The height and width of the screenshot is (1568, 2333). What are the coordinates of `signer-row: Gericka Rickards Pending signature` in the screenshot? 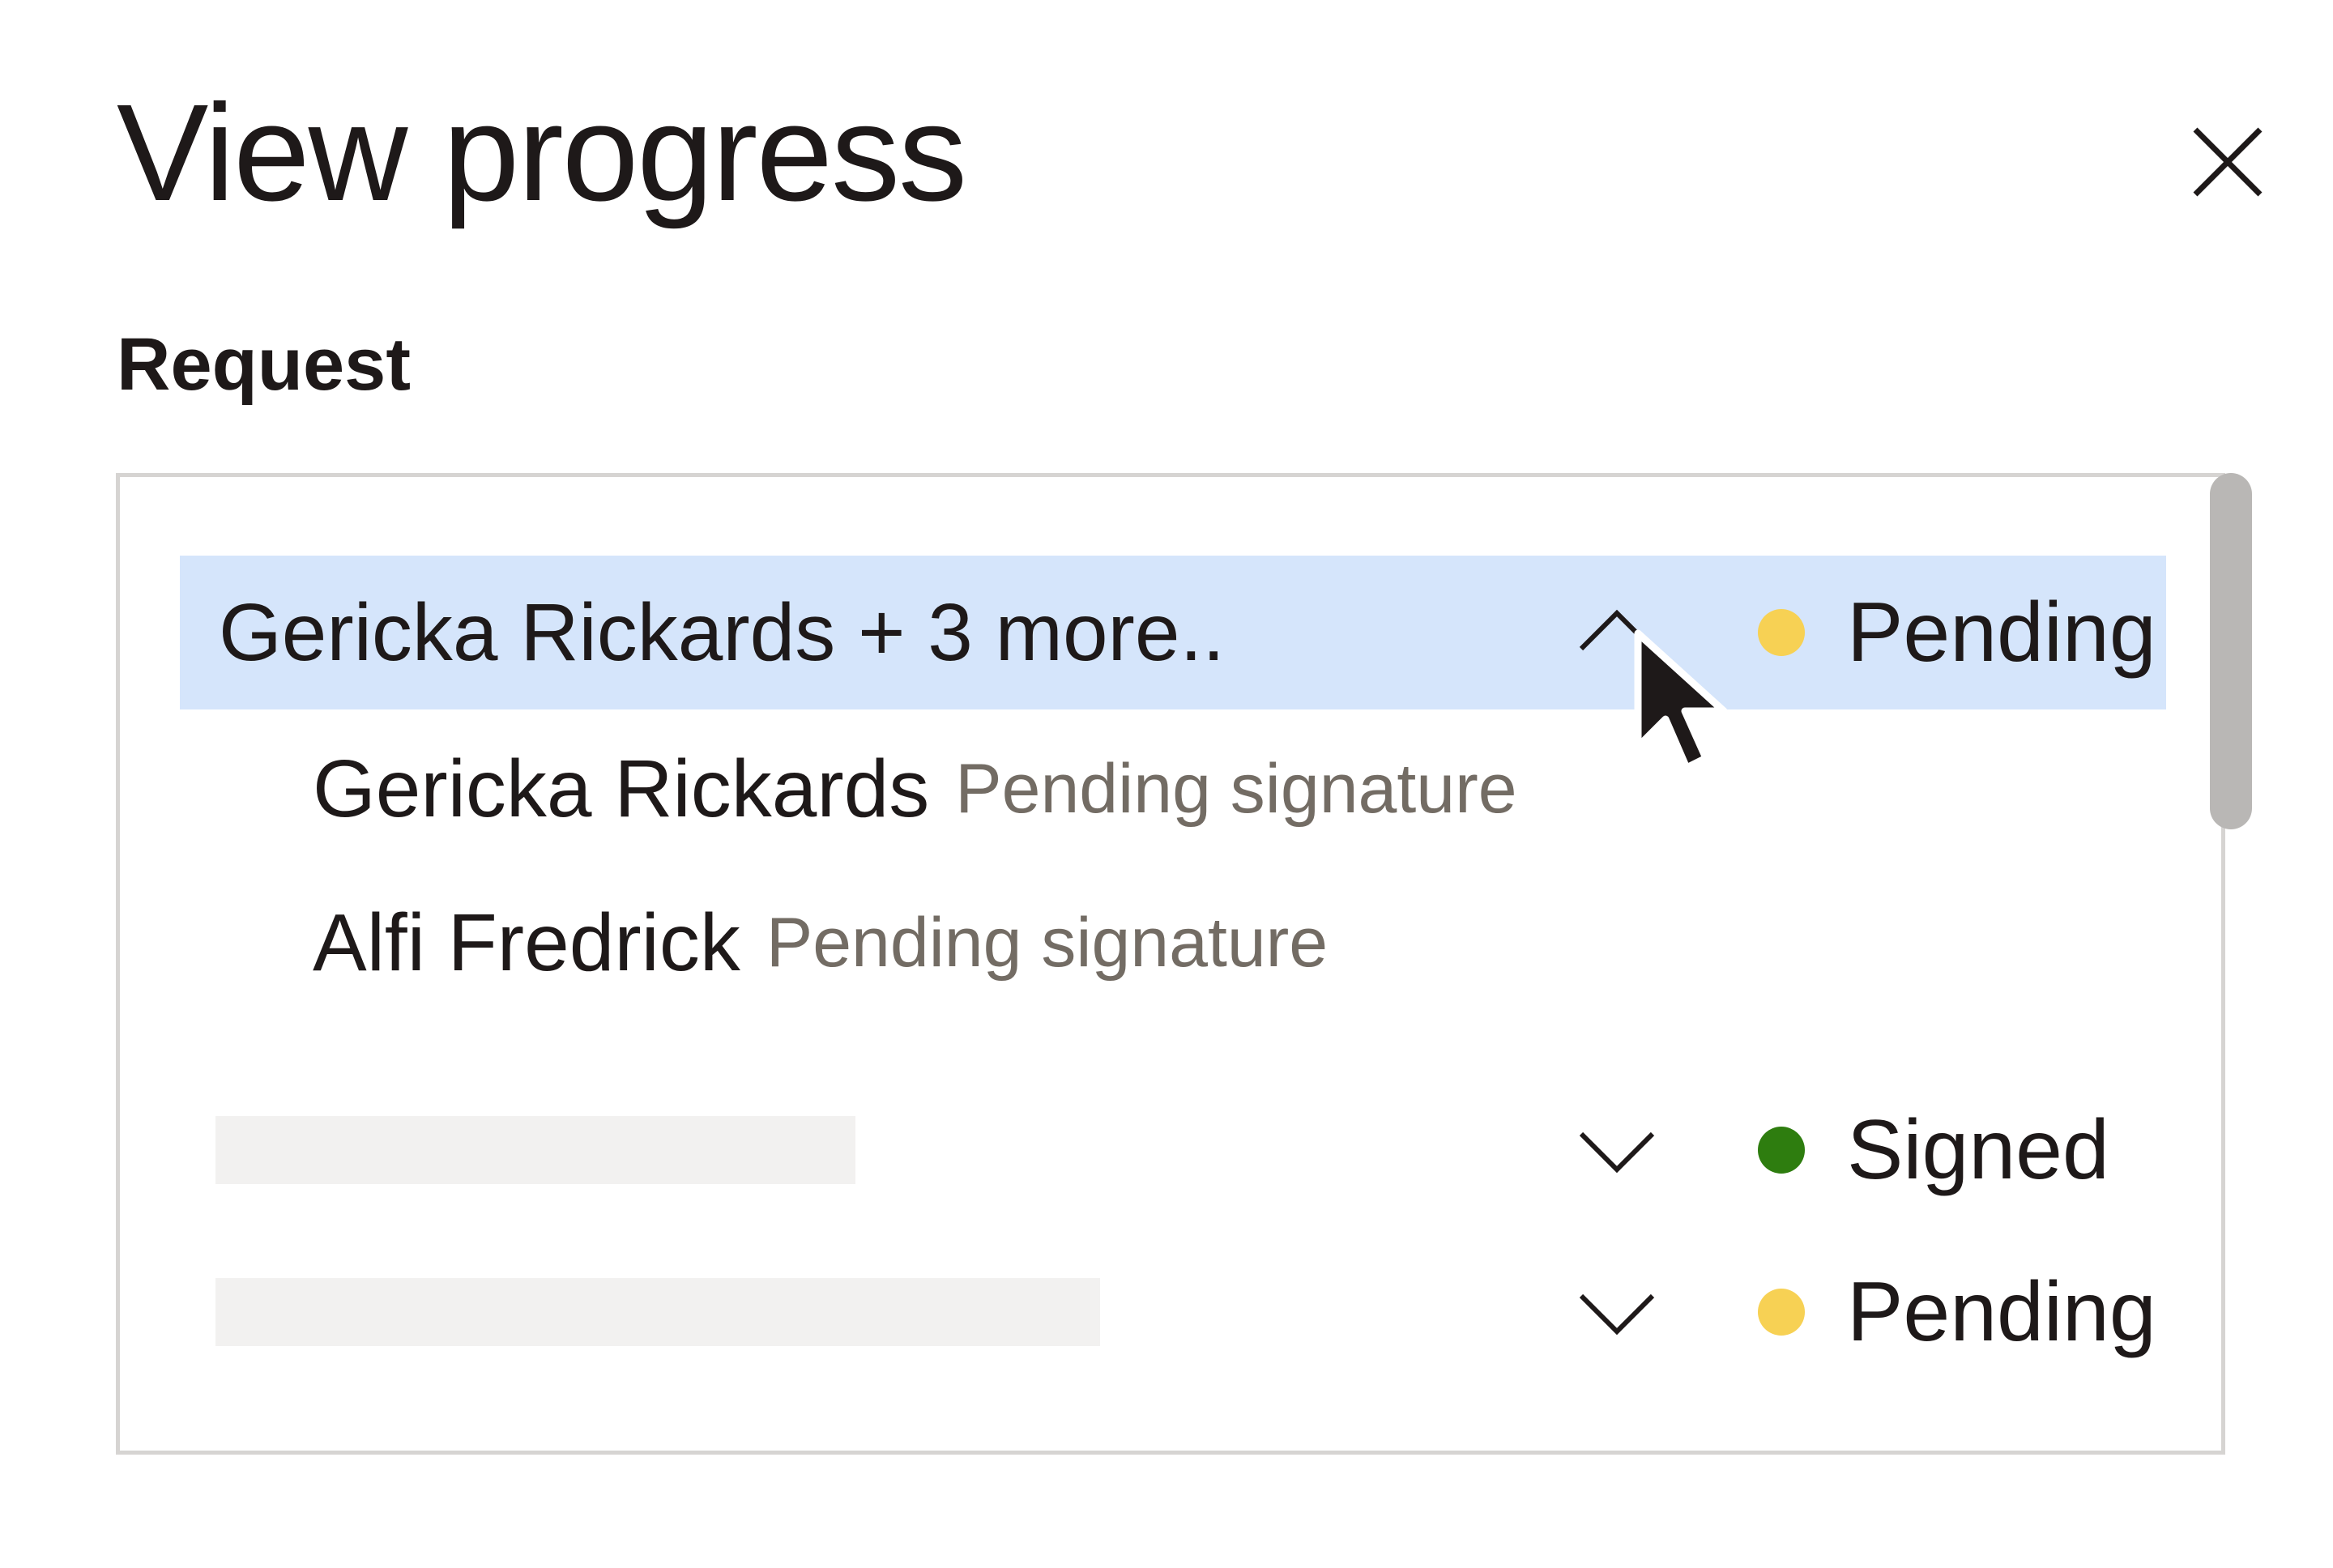 It's located at (915, 788).